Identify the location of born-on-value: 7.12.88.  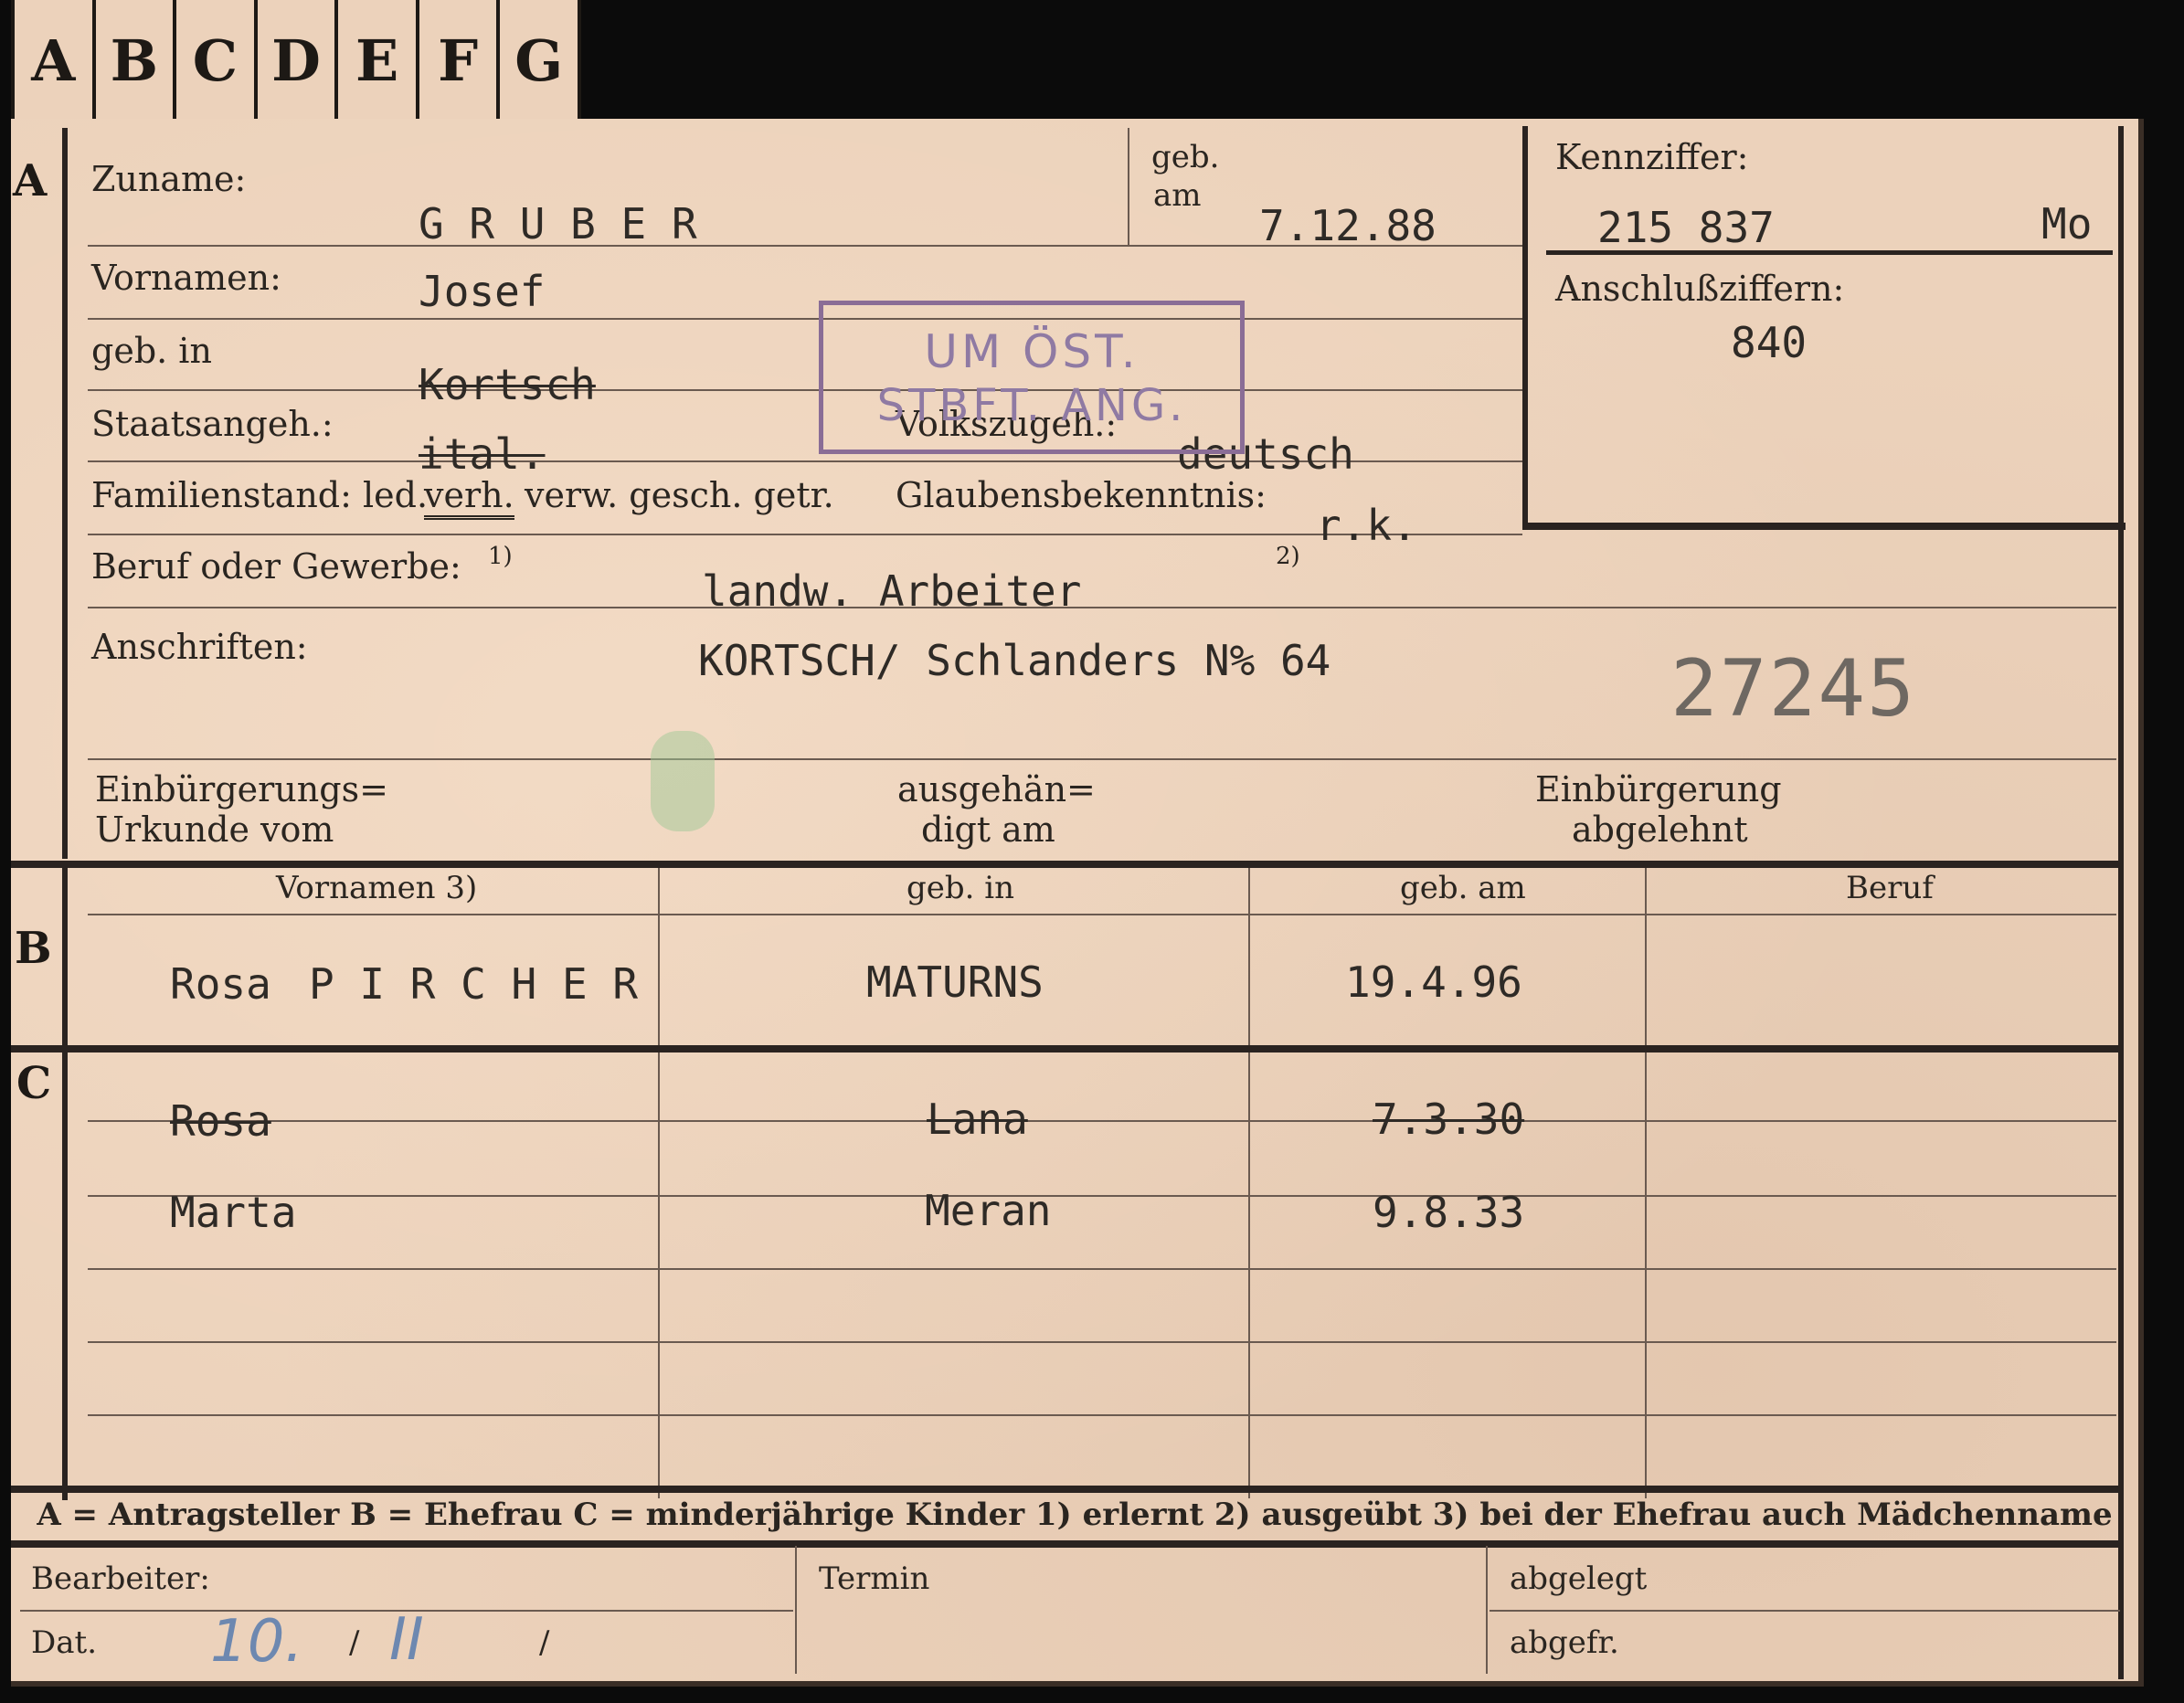
(1348, 225).